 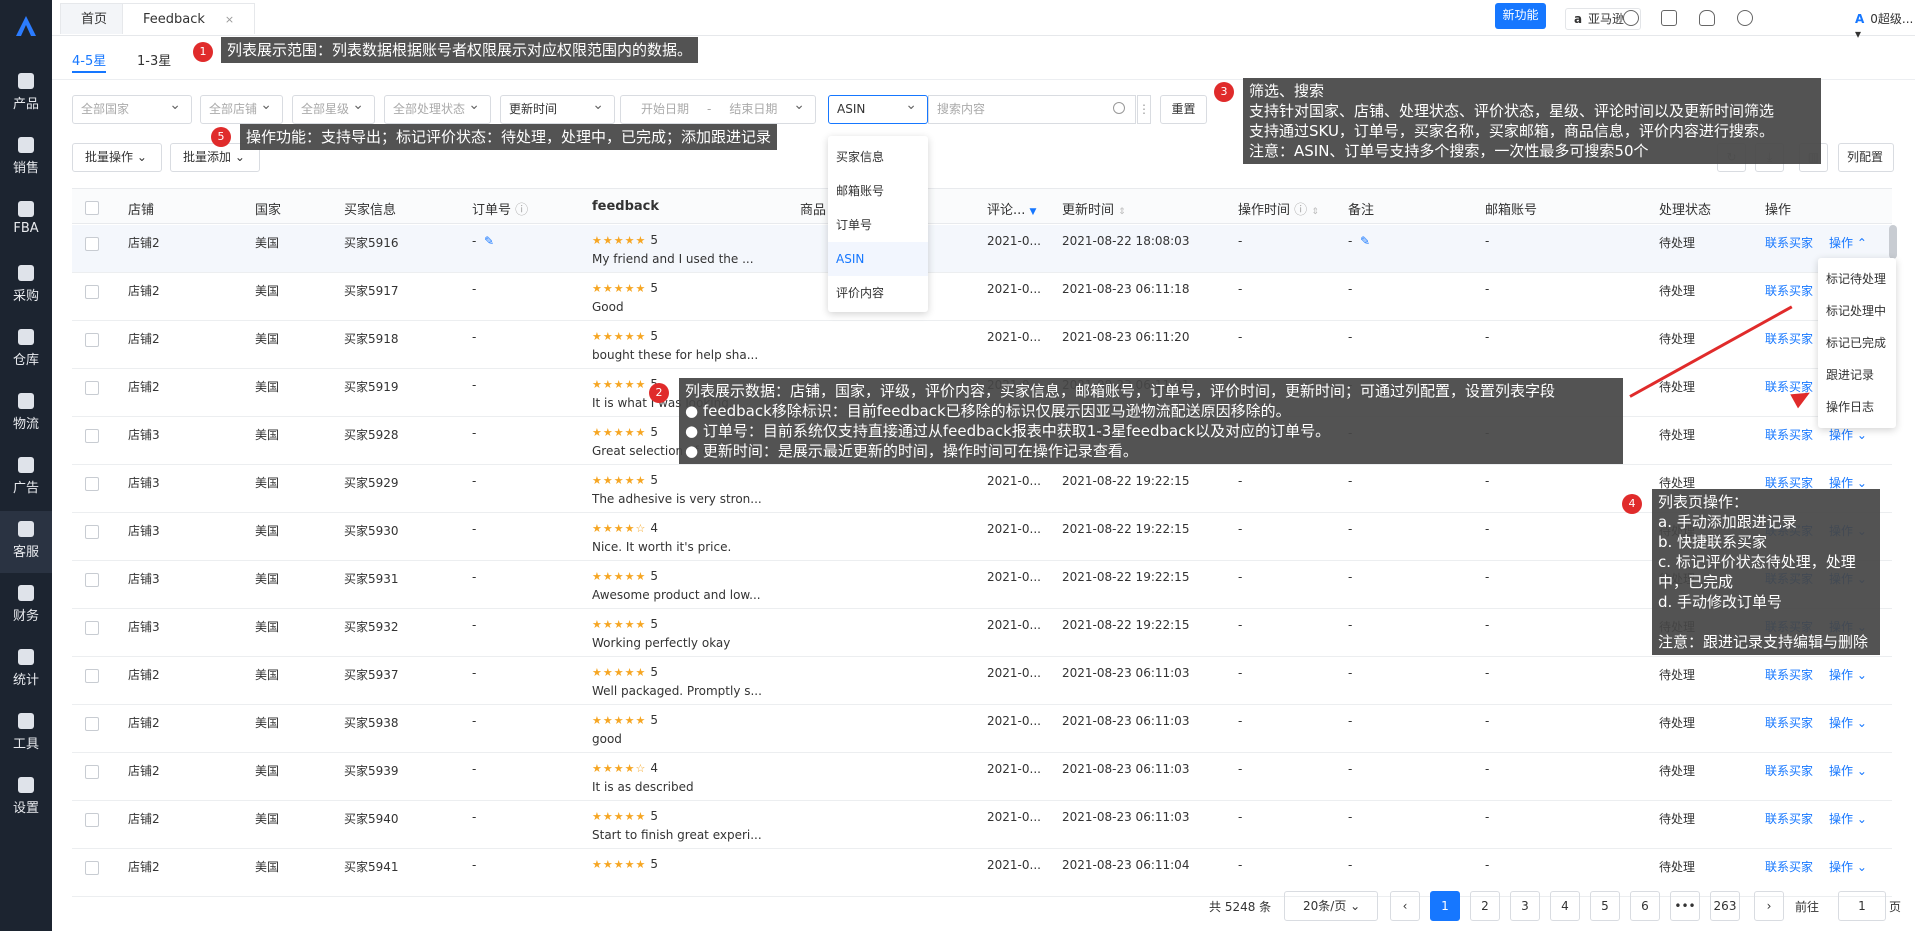 What do you see at coordinates (26, 734) in the screenshot?
I see `sidebar-item-10: 工具` at bounding box center [26, 734].